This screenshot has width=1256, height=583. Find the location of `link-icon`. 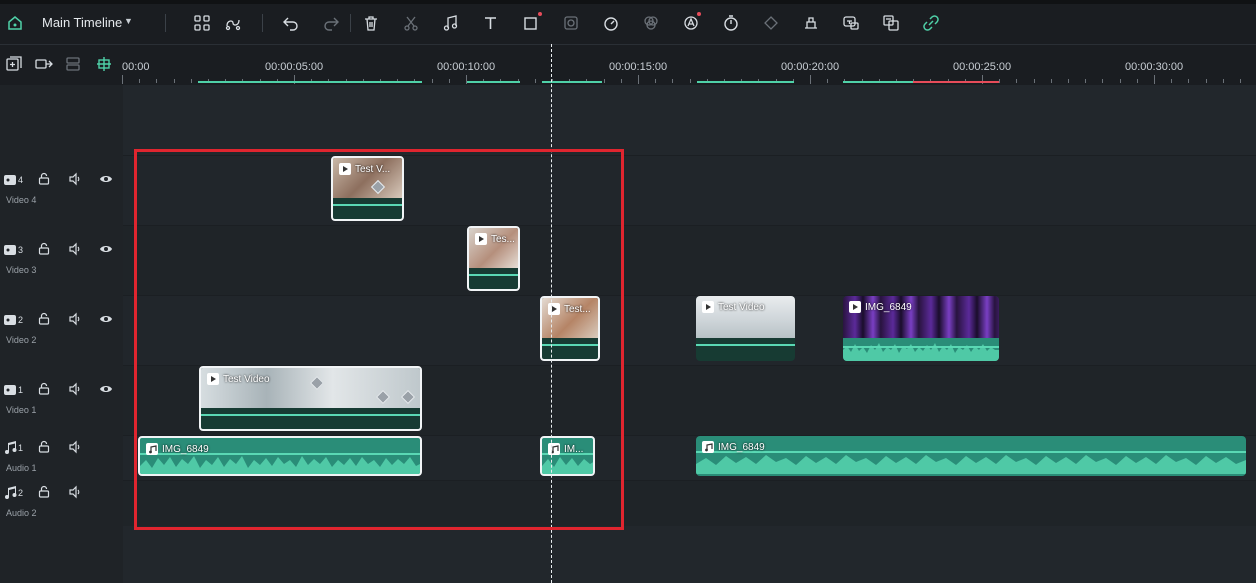

link-icon is located at coordinates (931, 23).